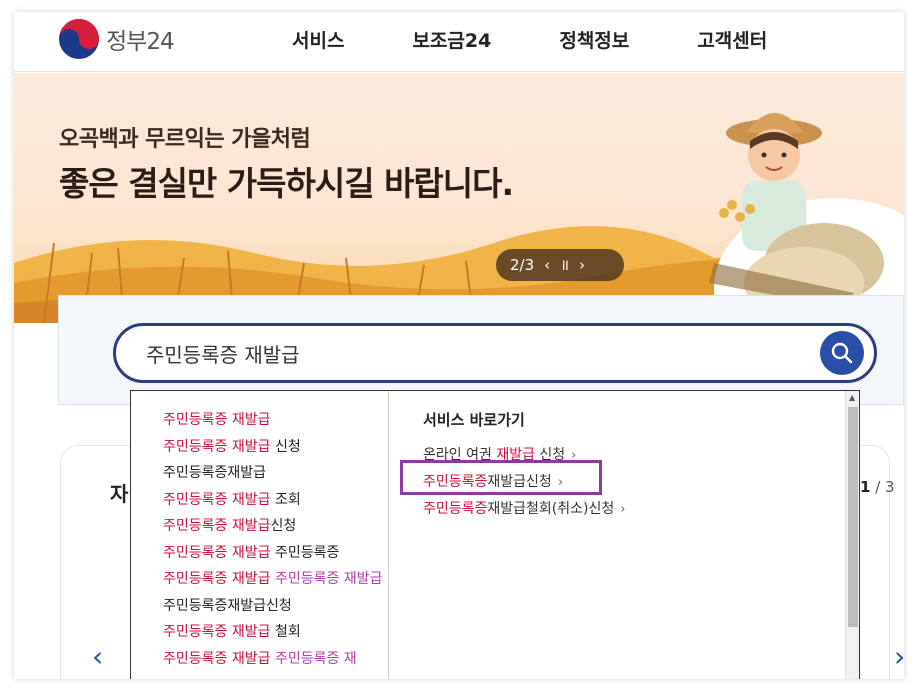  What do you see at coordinates (852, 678) in the screenshot?
I see `scroll-down-arrow-icon: ▼` at bounding box center [852, 678].